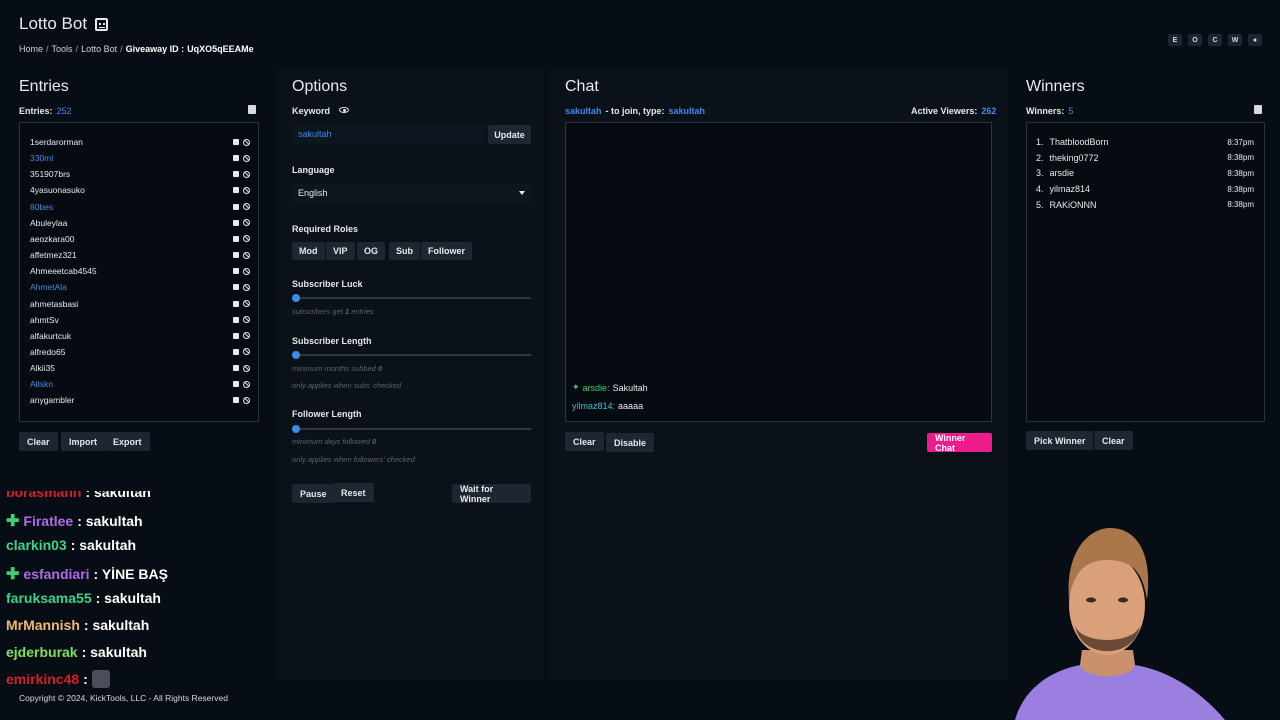  Describe the element at coordinates (491, 494) in the screenshot. I see `wait-for-winner-button: Wait for Winner` at that location.